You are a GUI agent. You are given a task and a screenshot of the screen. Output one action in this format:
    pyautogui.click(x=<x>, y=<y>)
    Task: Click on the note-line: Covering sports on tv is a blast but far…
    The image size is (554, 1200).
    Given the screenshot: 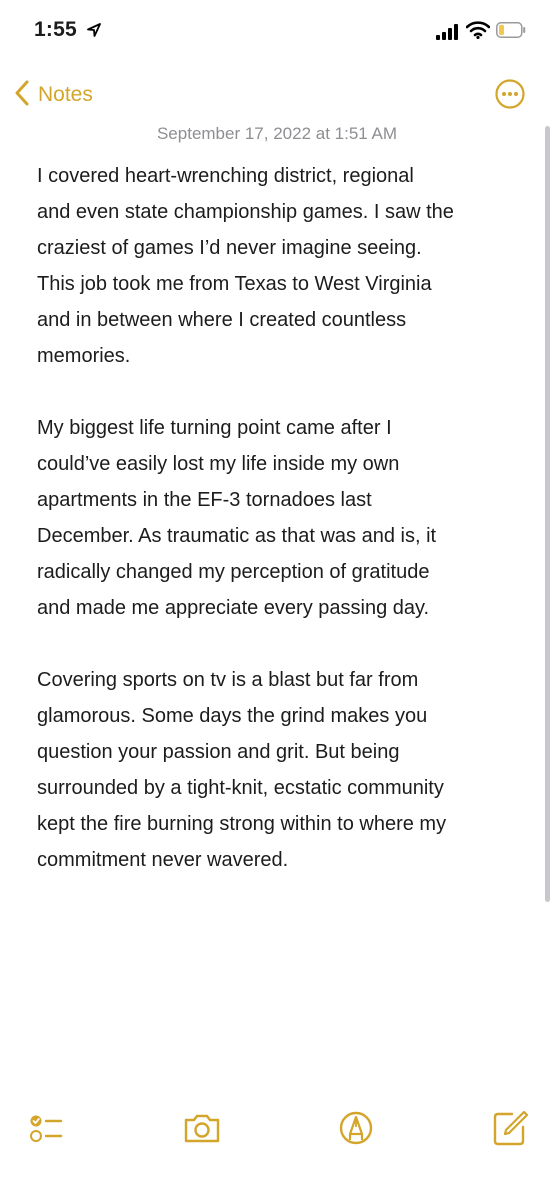 What is the action you would take?
    pyautogui.click(x=228, y=680)
    